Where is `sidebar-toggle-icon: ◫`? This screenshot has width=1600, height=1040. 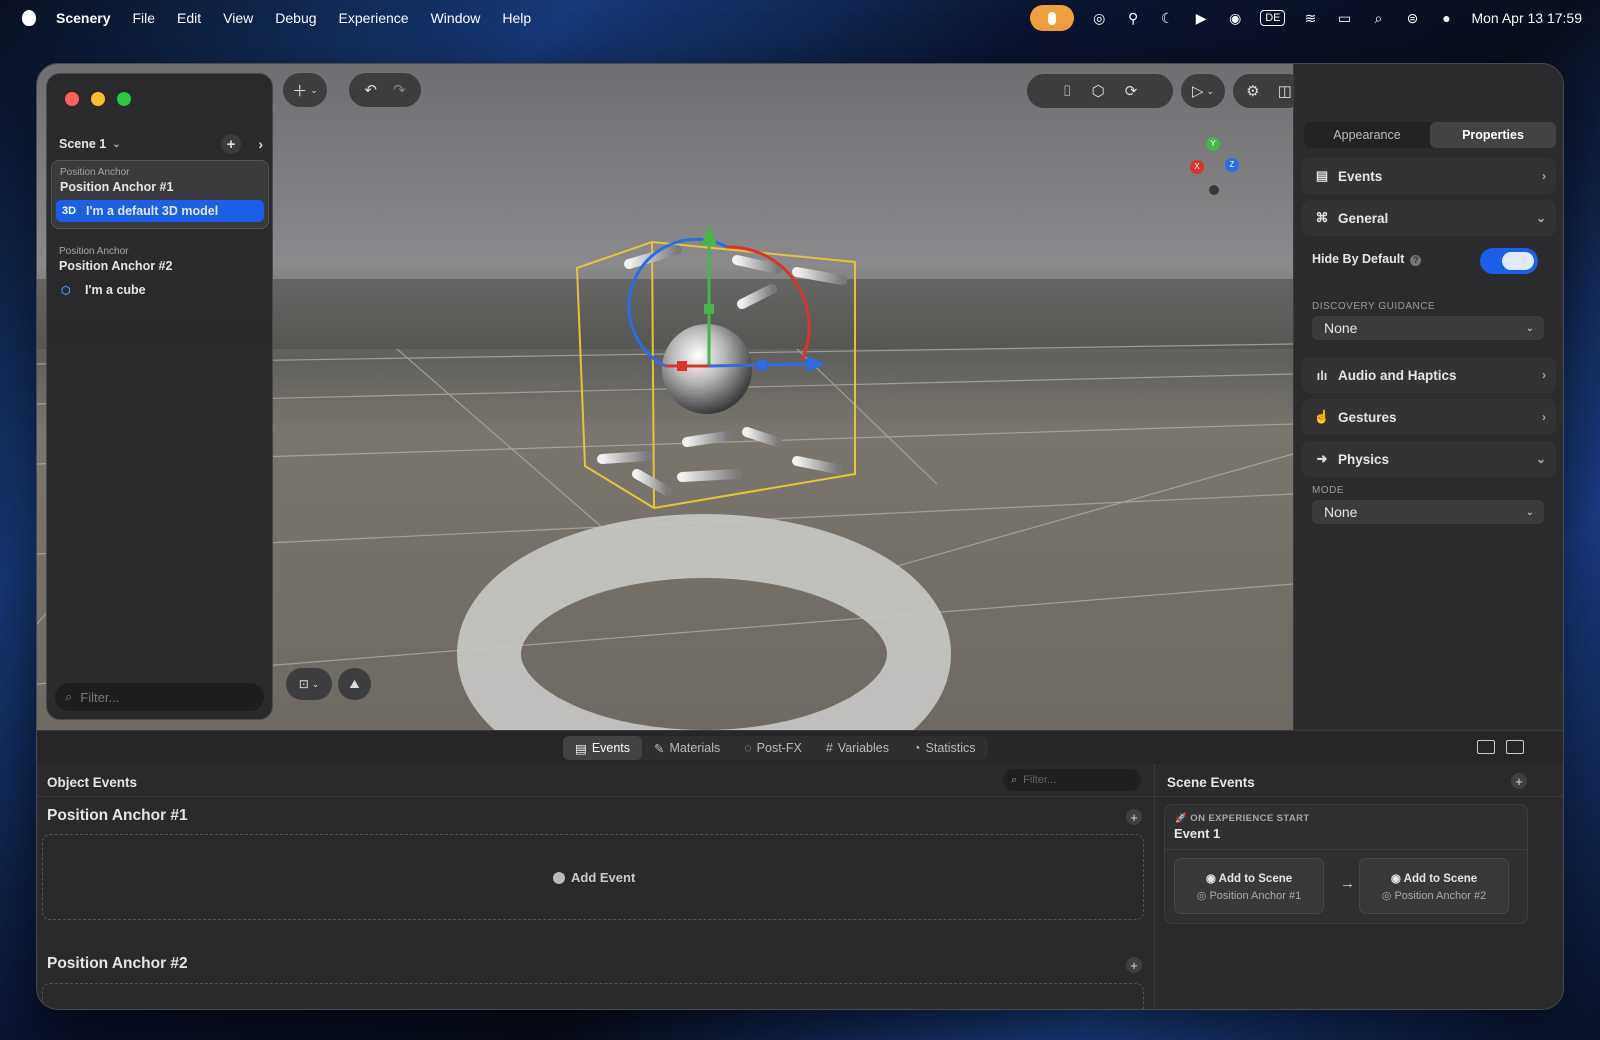
sidebar-toggle-icon: ◫ is located at coordinates (1285, 91).